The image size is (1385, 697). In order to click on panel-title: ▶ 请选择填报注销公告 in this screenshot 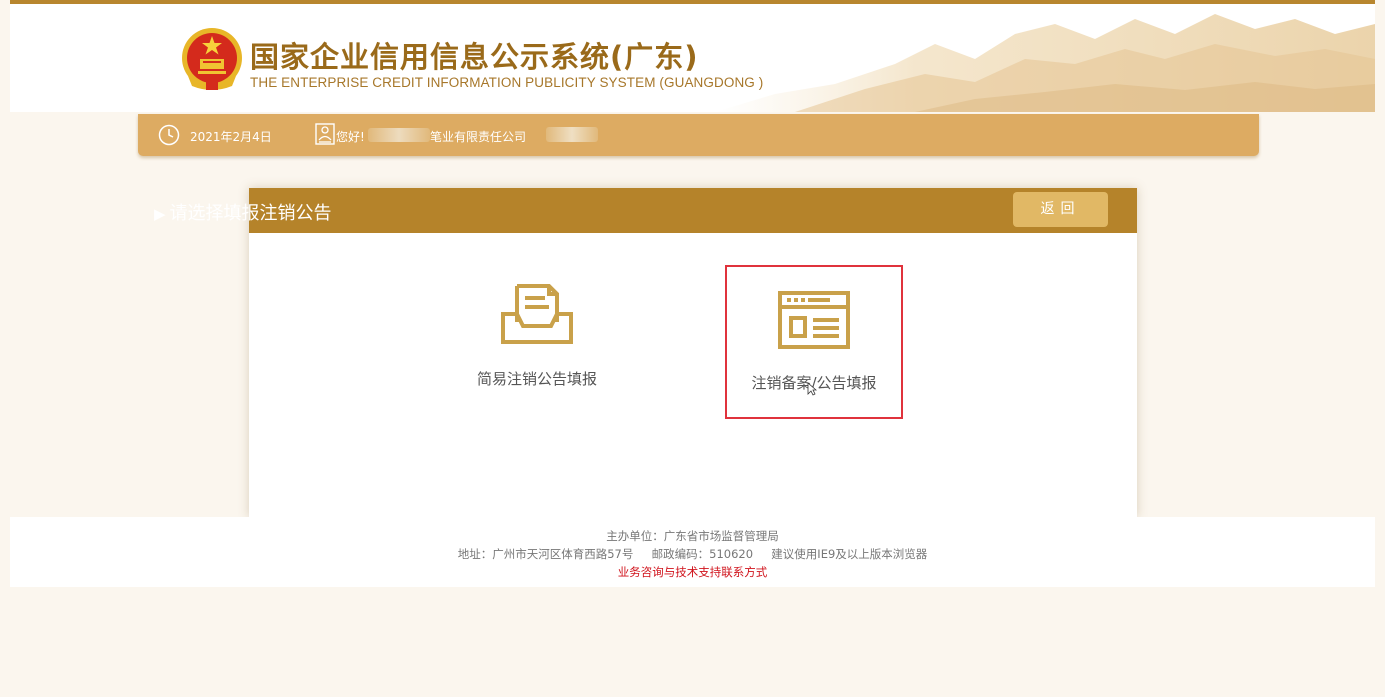, I will do `click(243, 212)`.